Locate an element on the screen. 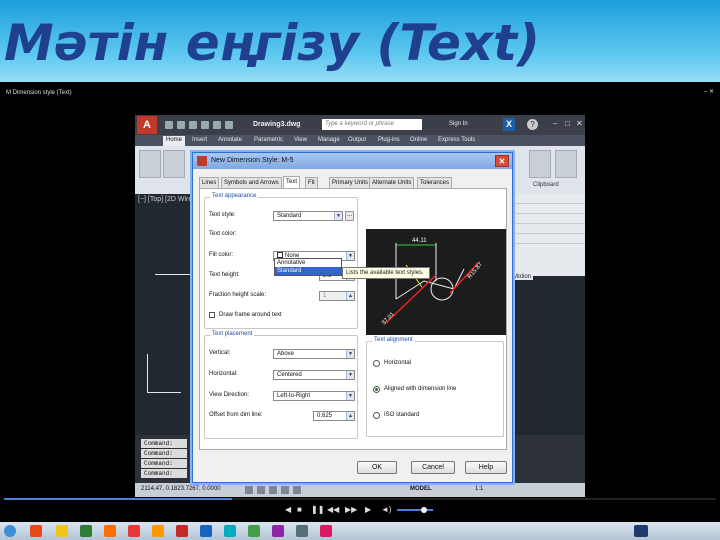 This screenshot has width=720, height=540. tab-view: View is located at coordinates (300, 141).